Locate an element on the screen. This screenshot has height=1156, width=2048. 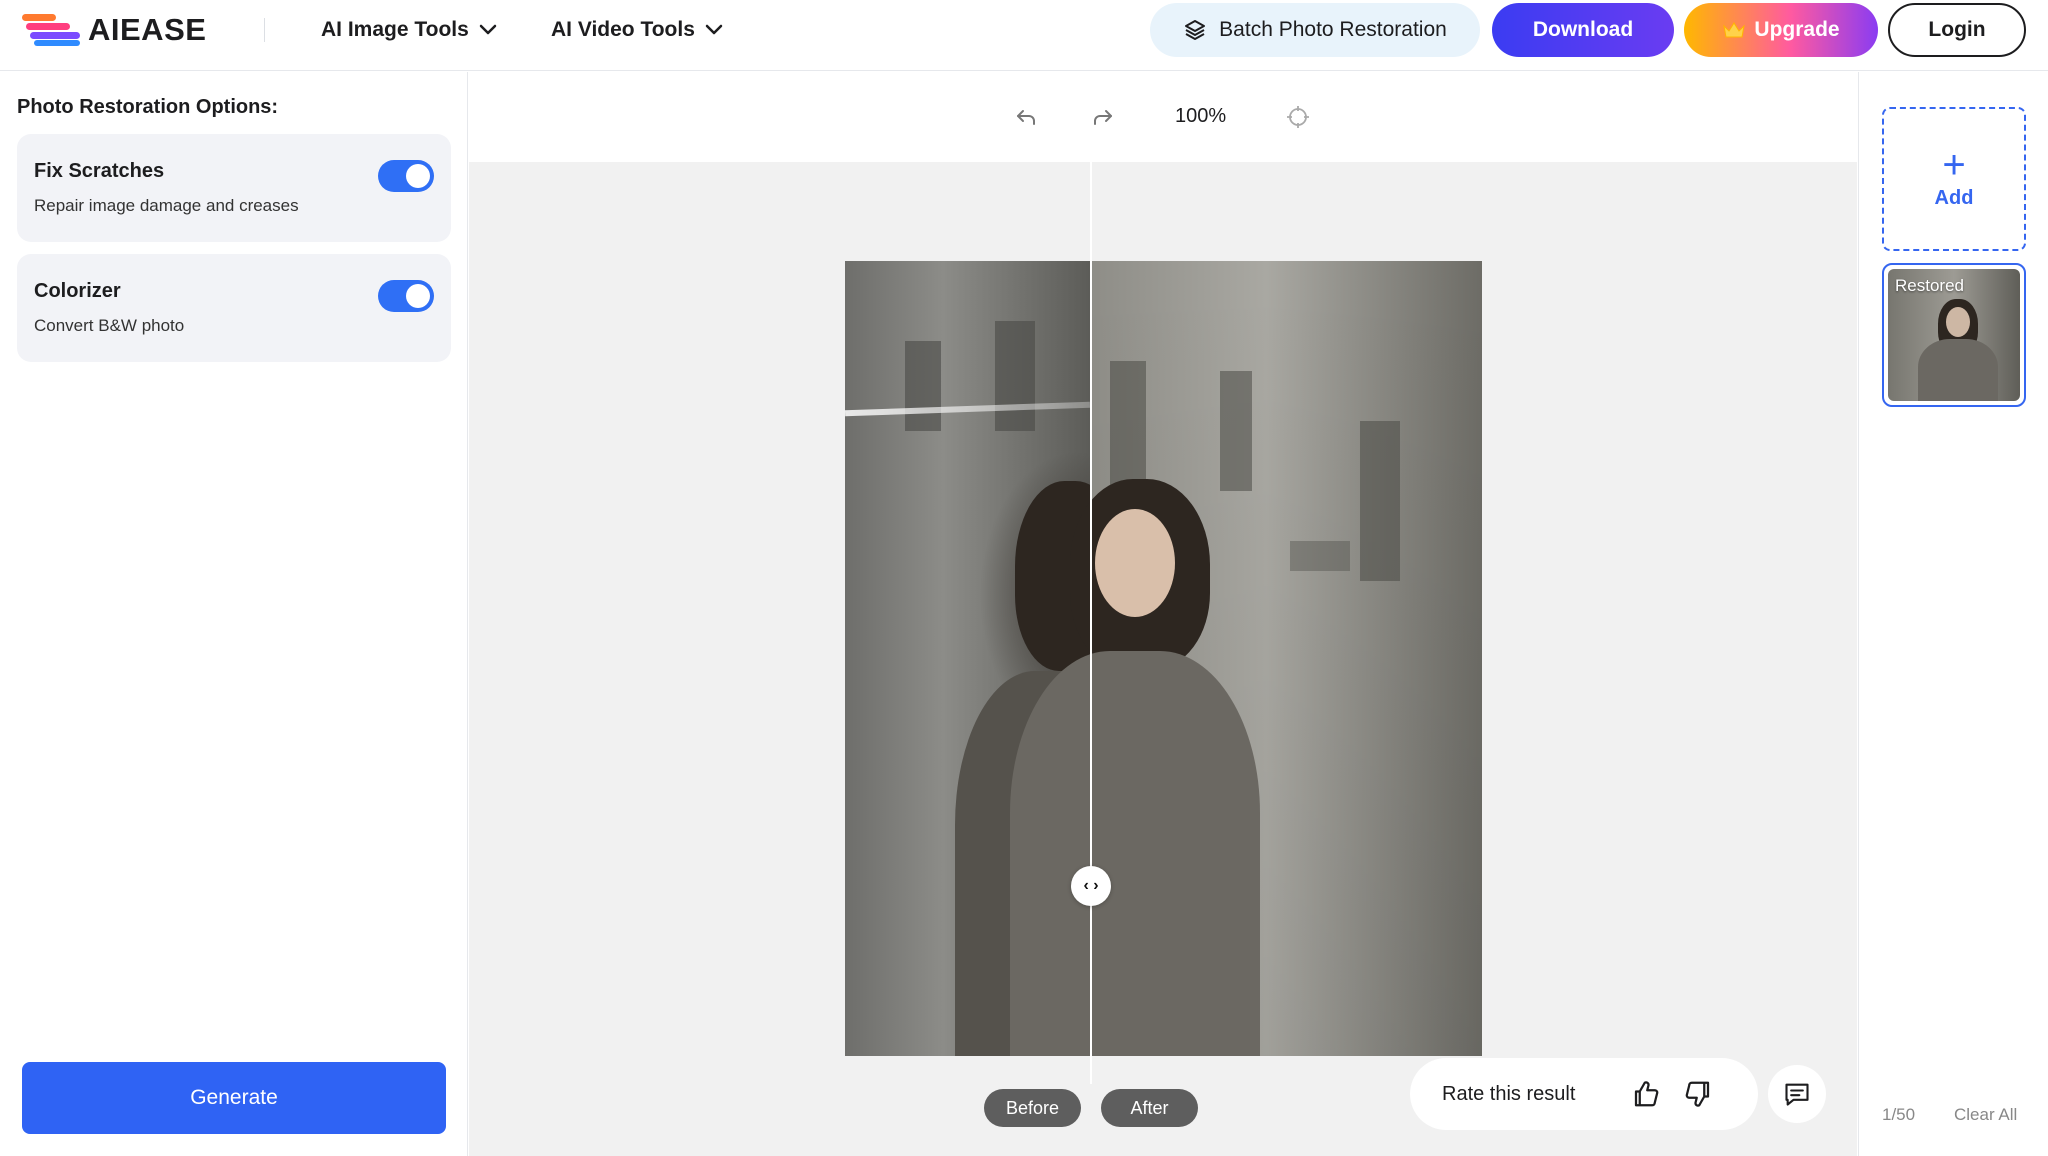
aiease-logo: AIEASE is located at coordinates (114, 29).